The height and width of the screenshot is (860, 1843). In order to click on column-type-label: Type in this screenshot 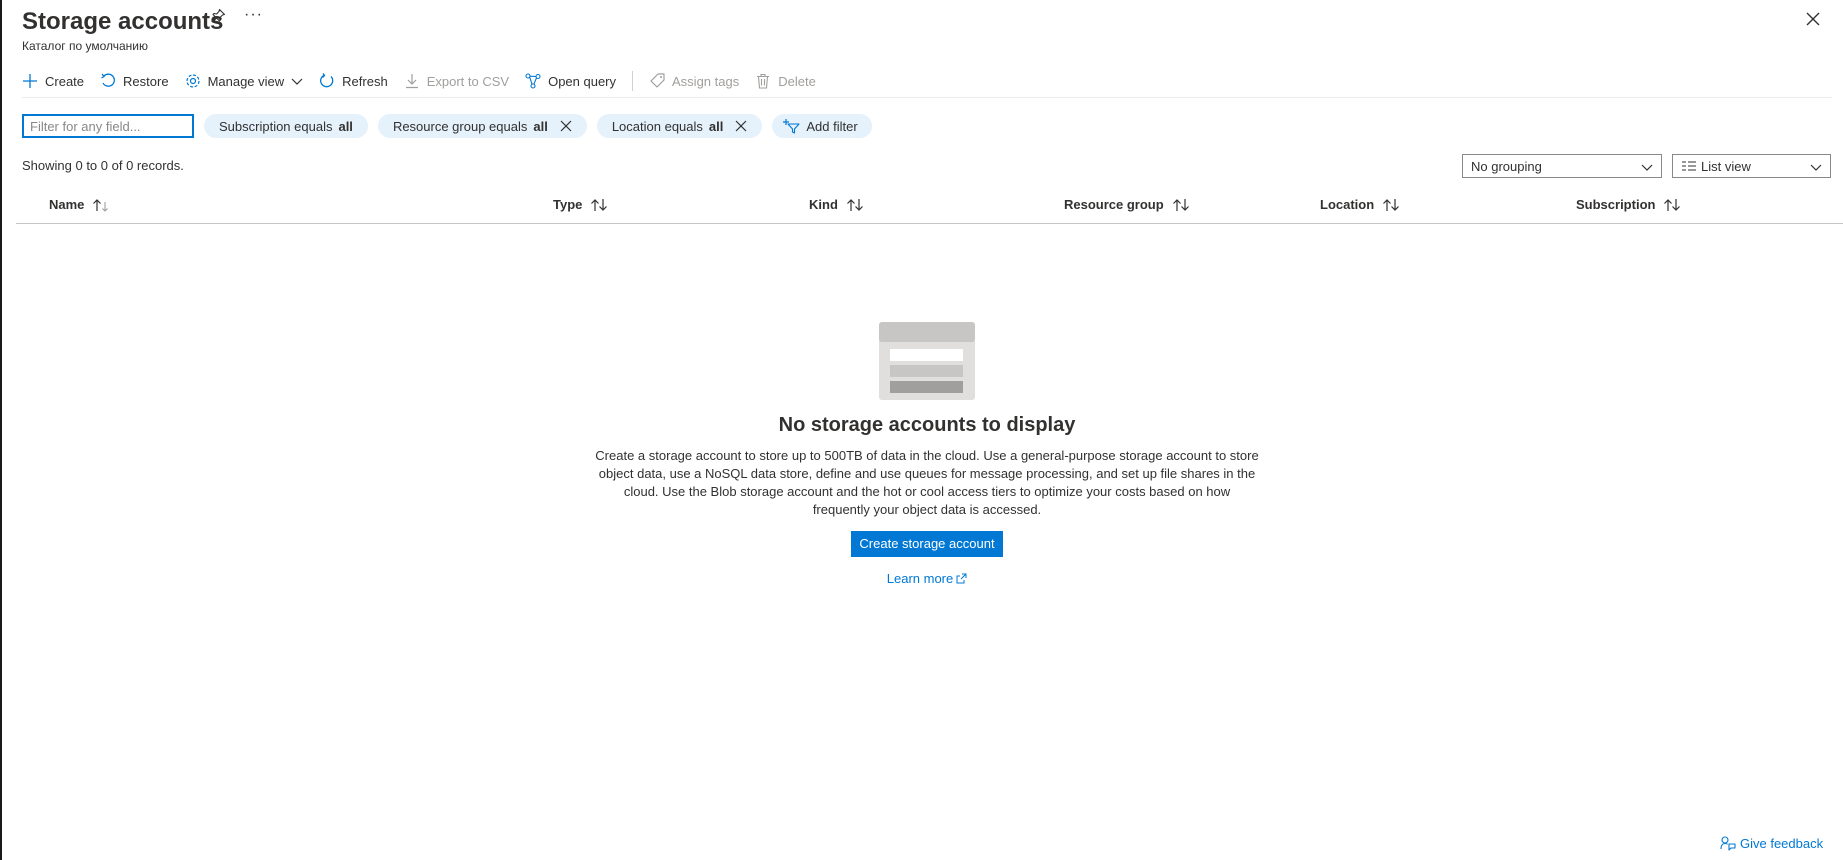, I will do `click(568, 204)`.